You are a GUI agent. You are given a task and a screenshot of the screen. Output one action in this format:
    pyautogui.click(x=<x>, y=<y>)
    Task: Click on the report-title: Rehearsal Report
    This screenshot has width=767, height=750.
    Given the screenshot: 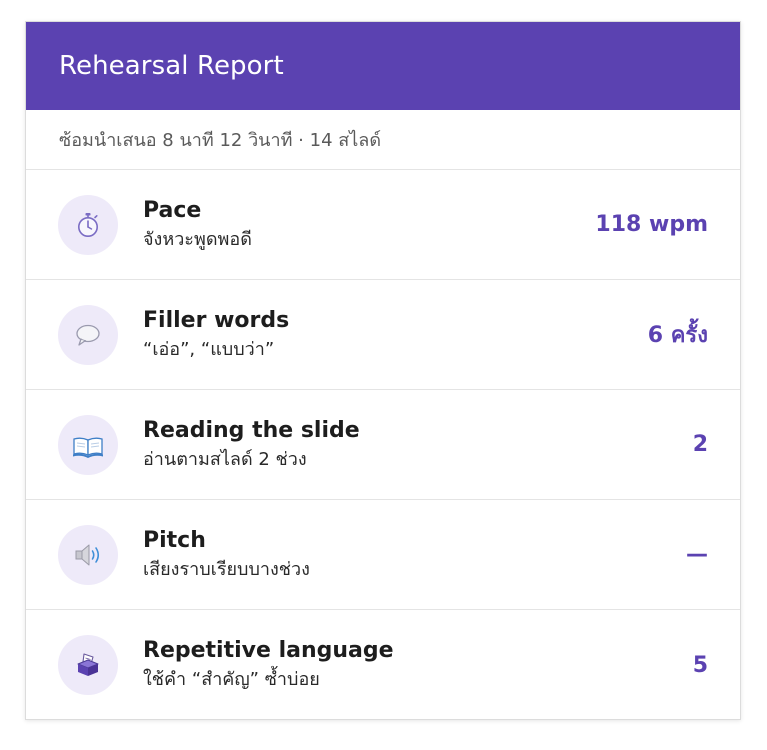 What is the action you would take?
    pyautogui.click(x=171, y=66)
    